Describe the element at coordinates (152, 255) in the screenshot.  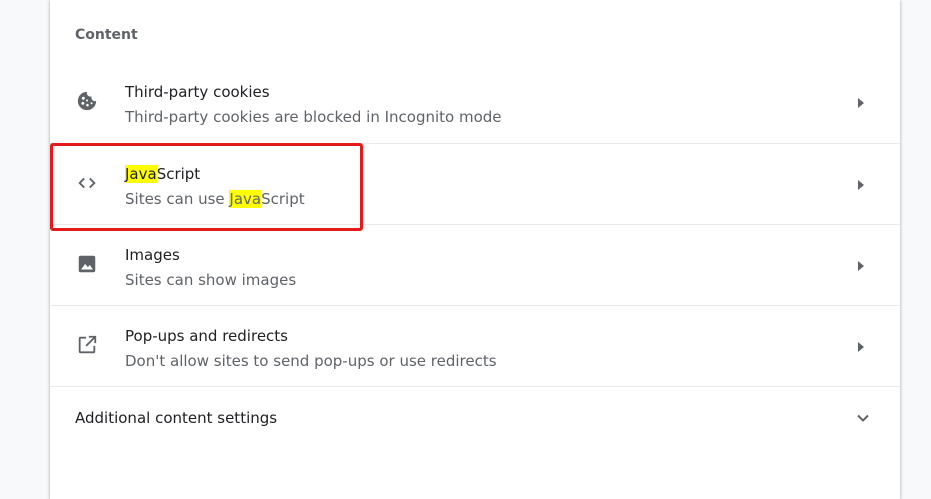
I see `row-title: Images` at that location.